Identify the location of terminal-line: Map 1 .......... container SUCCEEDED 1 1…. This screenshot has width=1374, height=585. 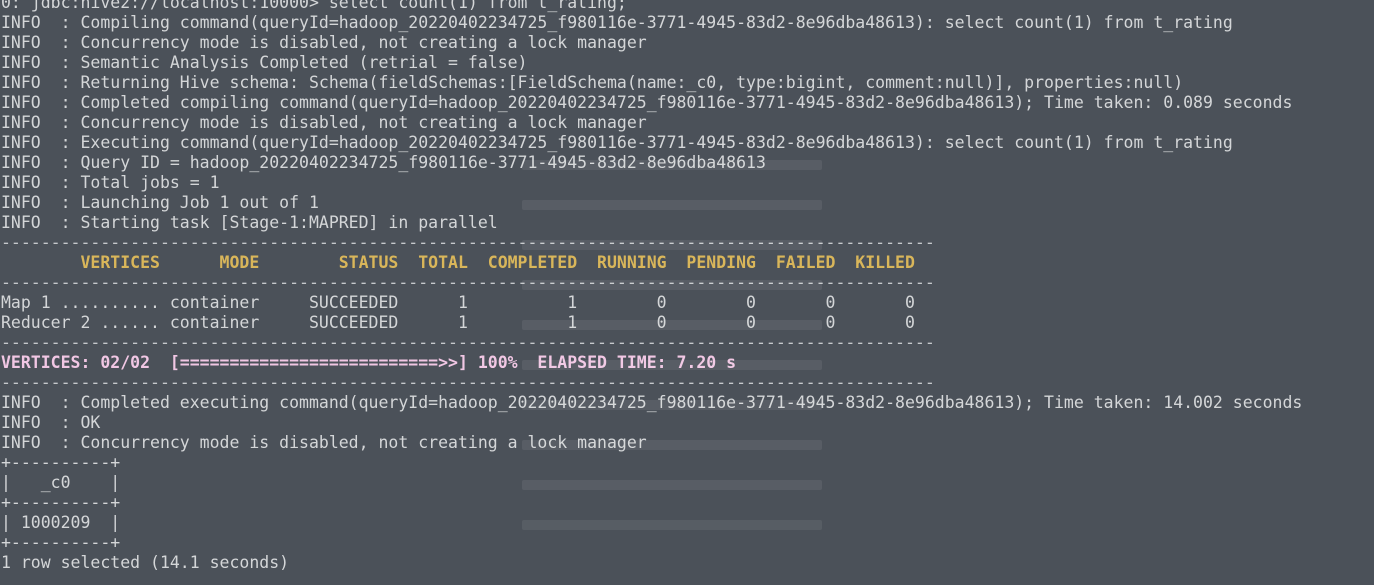
(458, 302).